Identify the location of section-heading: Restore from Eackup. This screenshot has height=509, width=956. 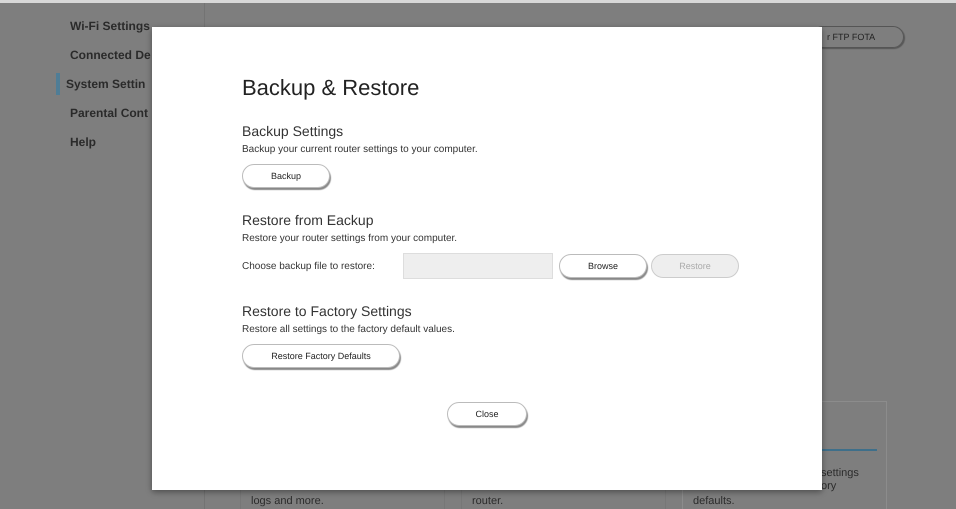
(308, 220).